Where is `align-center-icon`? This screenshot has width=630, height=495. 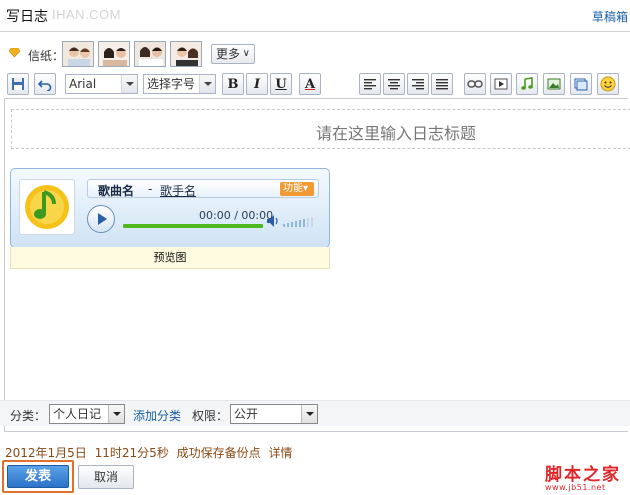
align-center-icon is located at coordinates (394, 84).